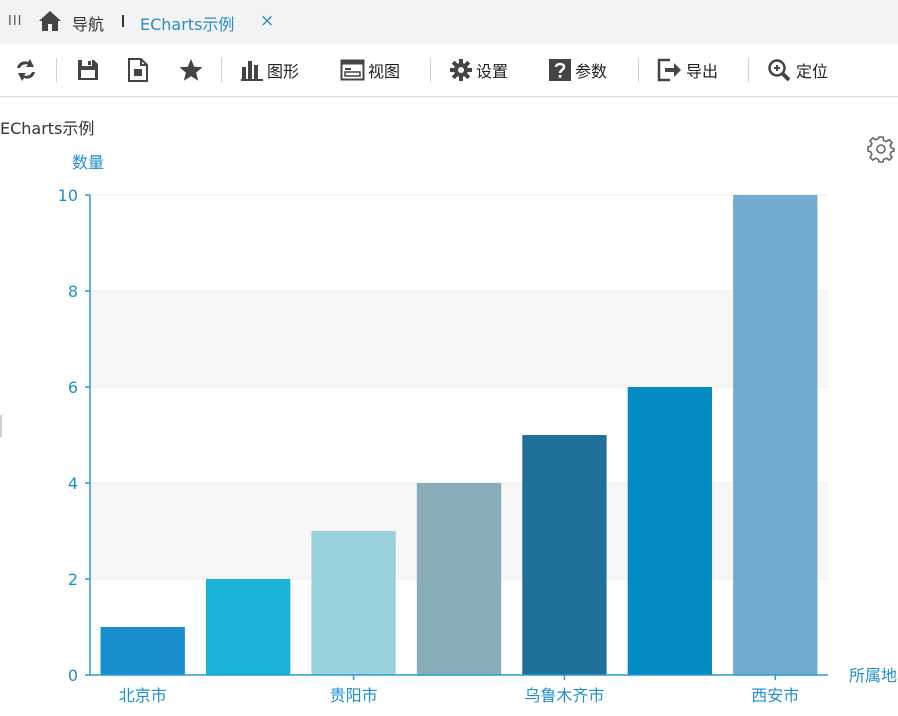 Image resolution: width=898 pixels, height=716 pixels. Describe the element at coordinates (702, 71) in the screenshot. I see `export-button-label: 导出` at that location.